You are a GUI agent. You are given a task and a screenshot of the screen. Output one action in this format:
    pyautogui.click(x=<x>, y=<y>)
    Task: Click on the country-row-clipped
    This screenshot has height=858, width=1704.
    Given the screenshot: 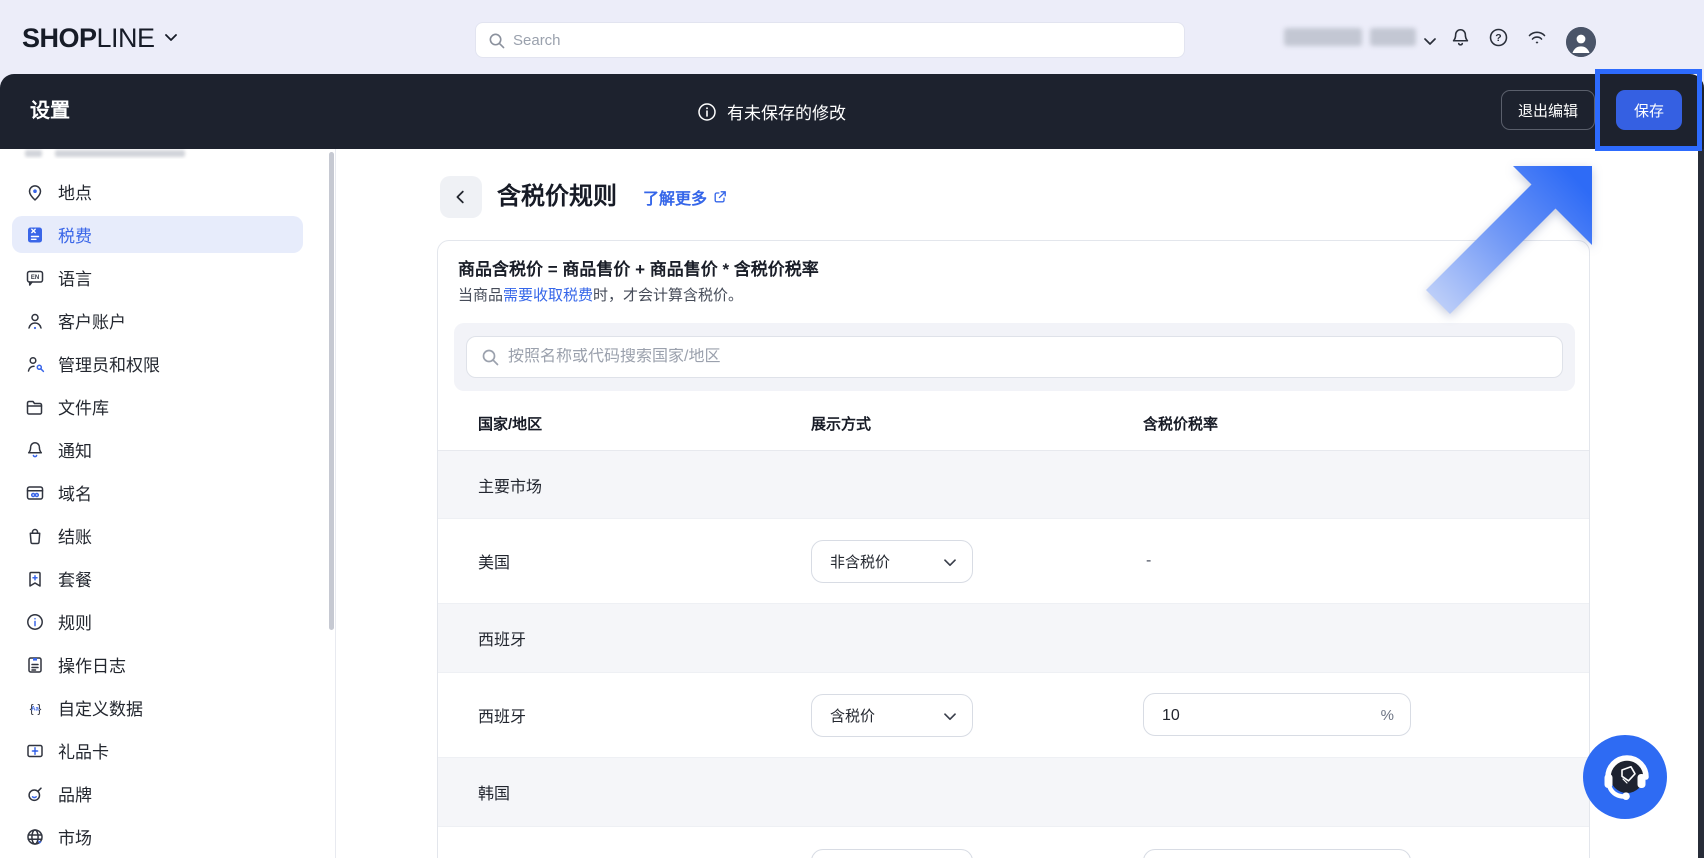 What is the action you would take?
    pyautogui.click(x=1013, y=842)
    